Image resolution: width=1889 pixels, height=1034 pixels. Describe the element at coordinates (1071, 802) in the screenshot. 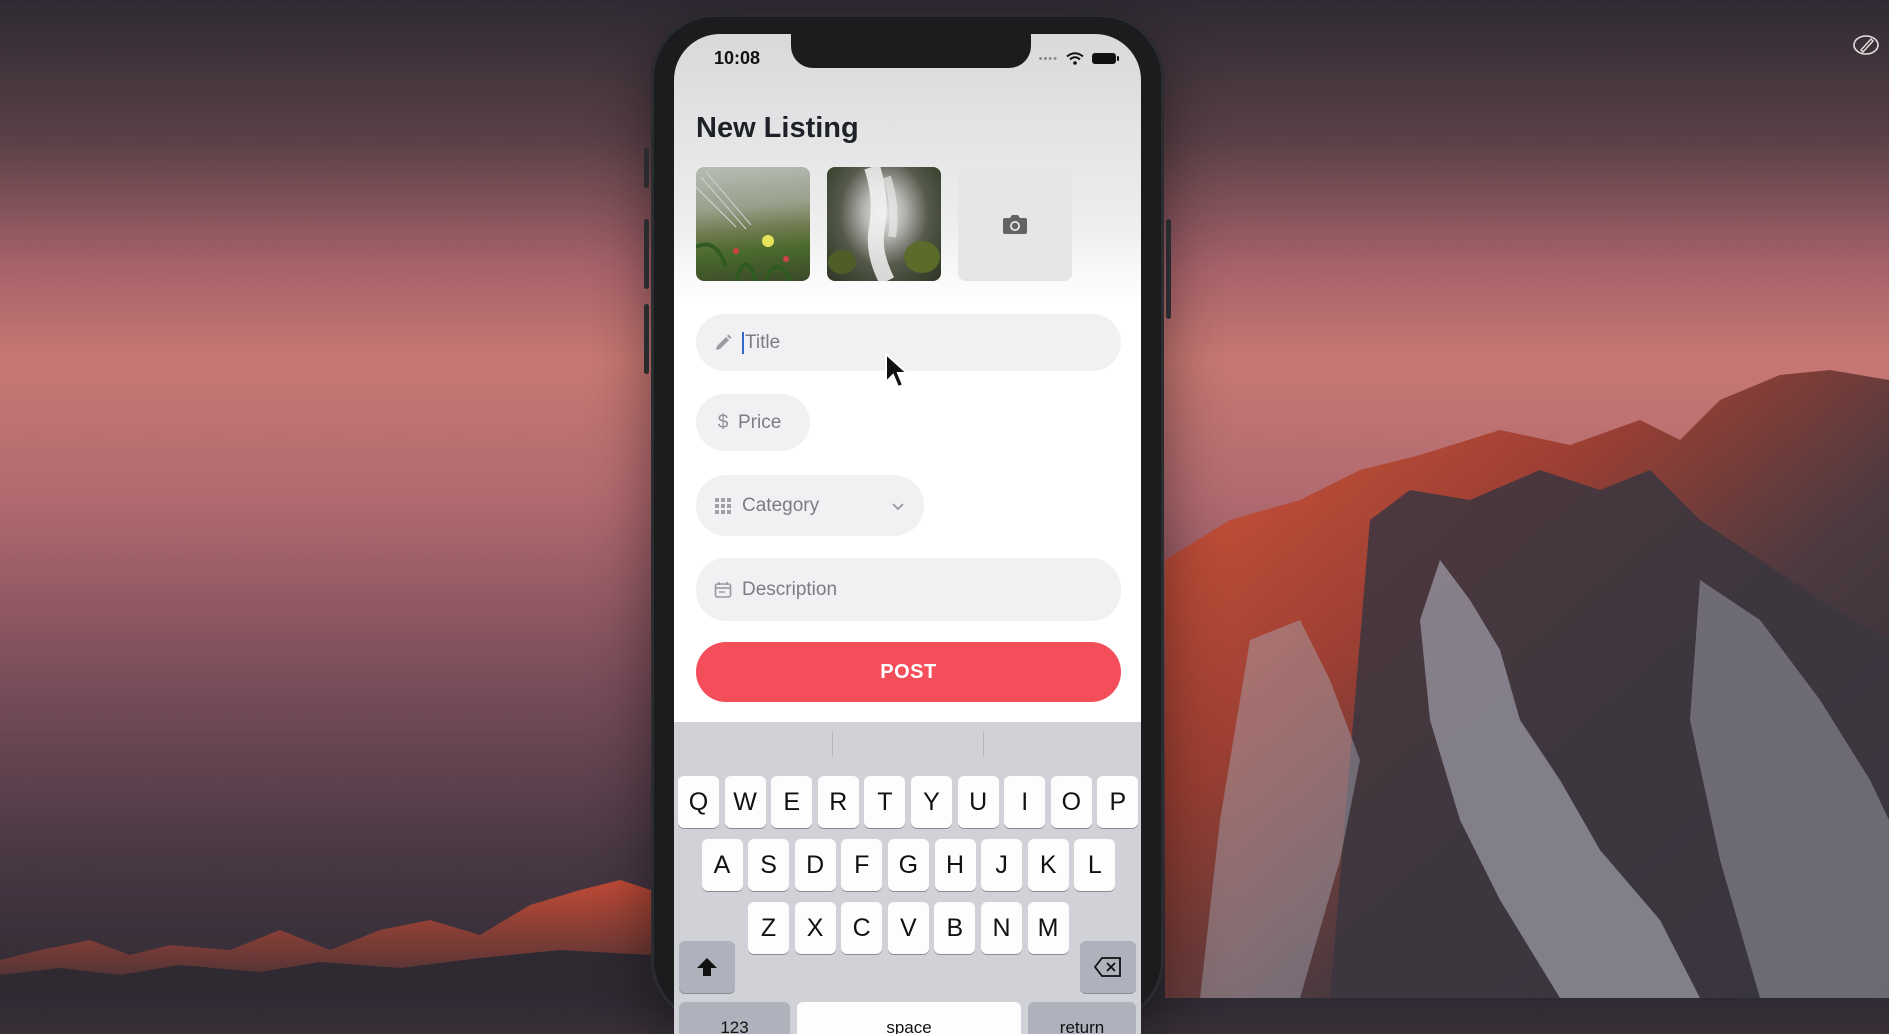

I see `key-o: O` at that location.